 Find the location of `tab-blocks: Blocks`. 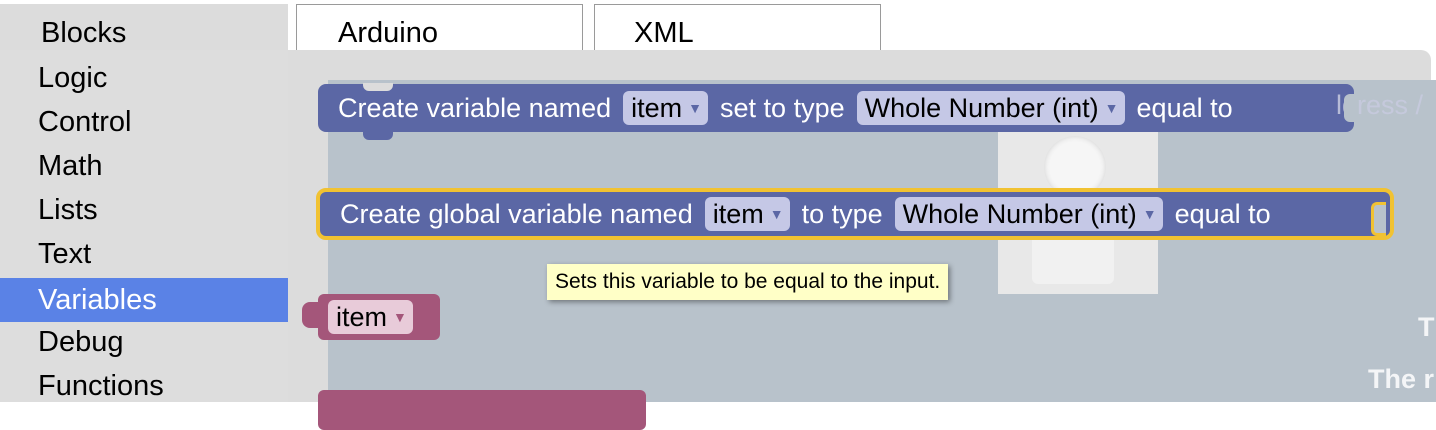

tab-blocks: Blocks is located at coordinates (144, 27).